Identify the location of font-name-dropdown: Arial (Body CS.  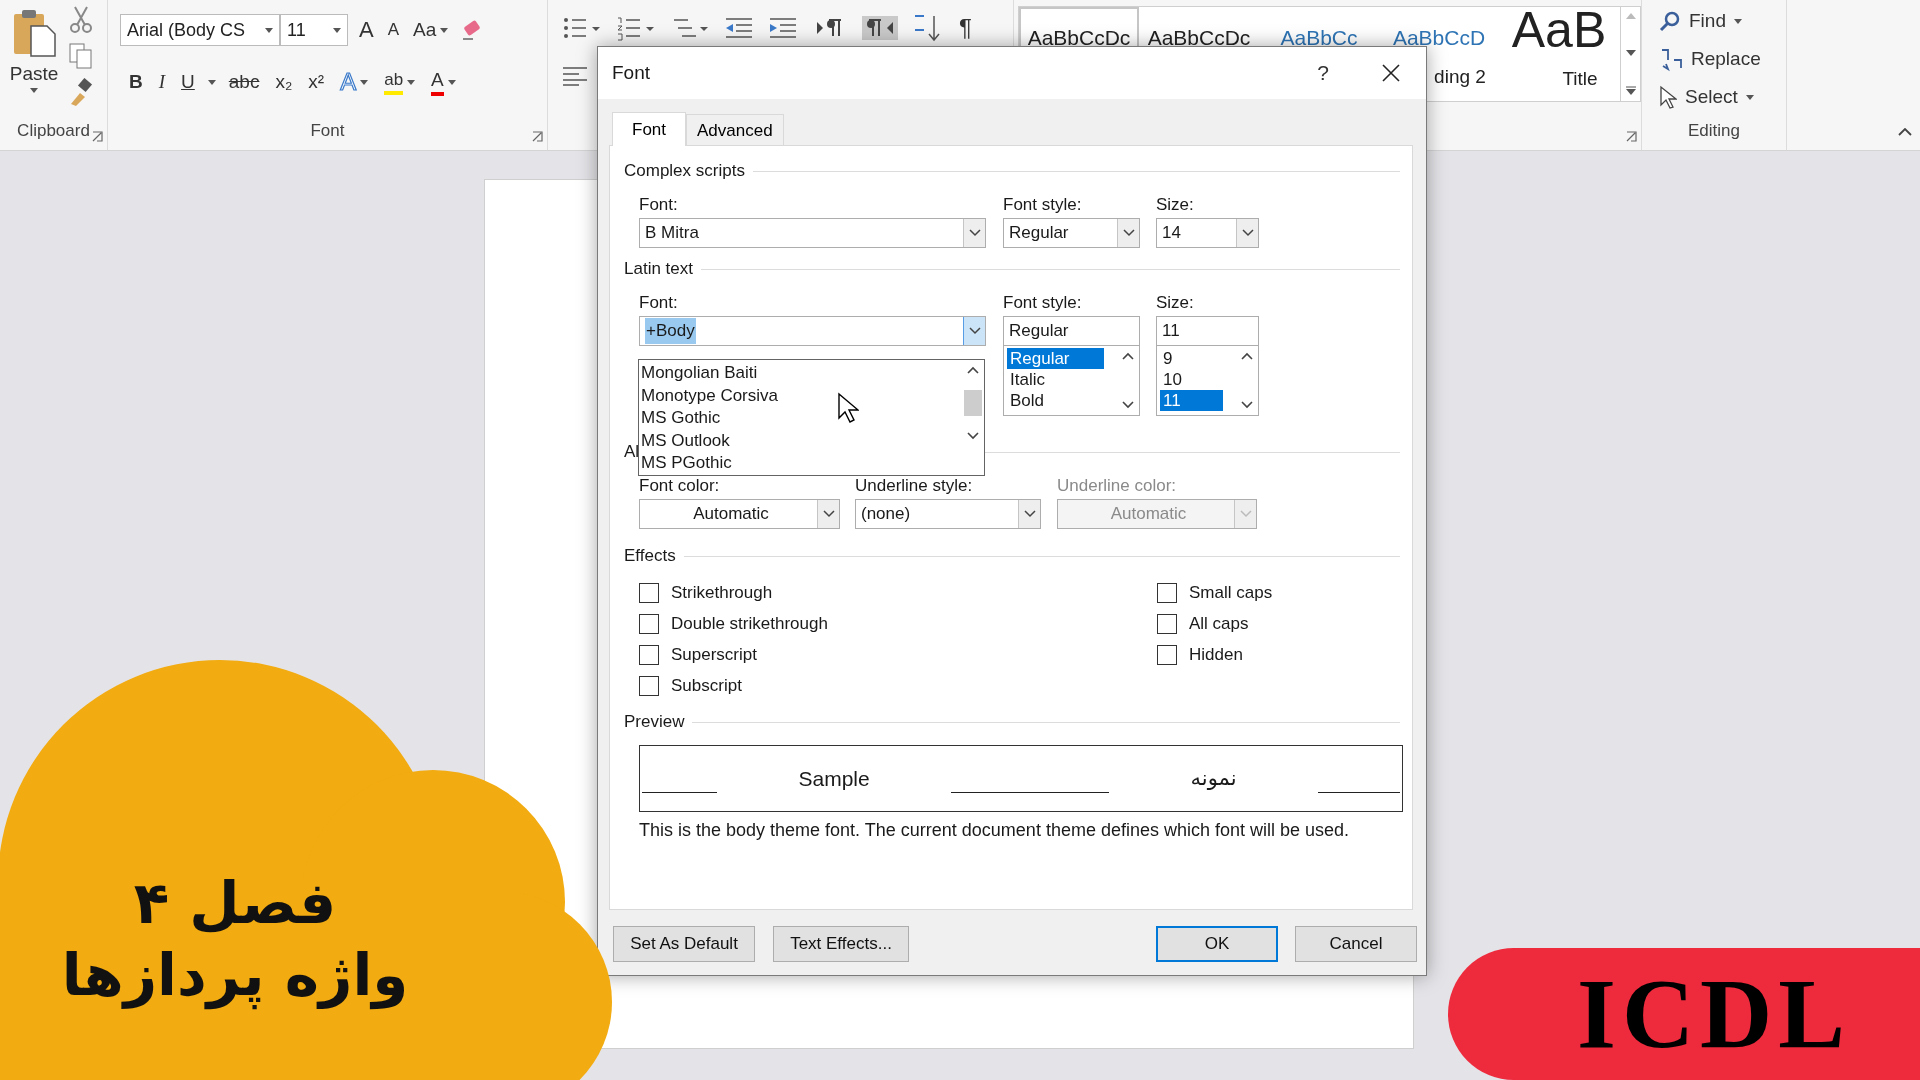
(200, 30).